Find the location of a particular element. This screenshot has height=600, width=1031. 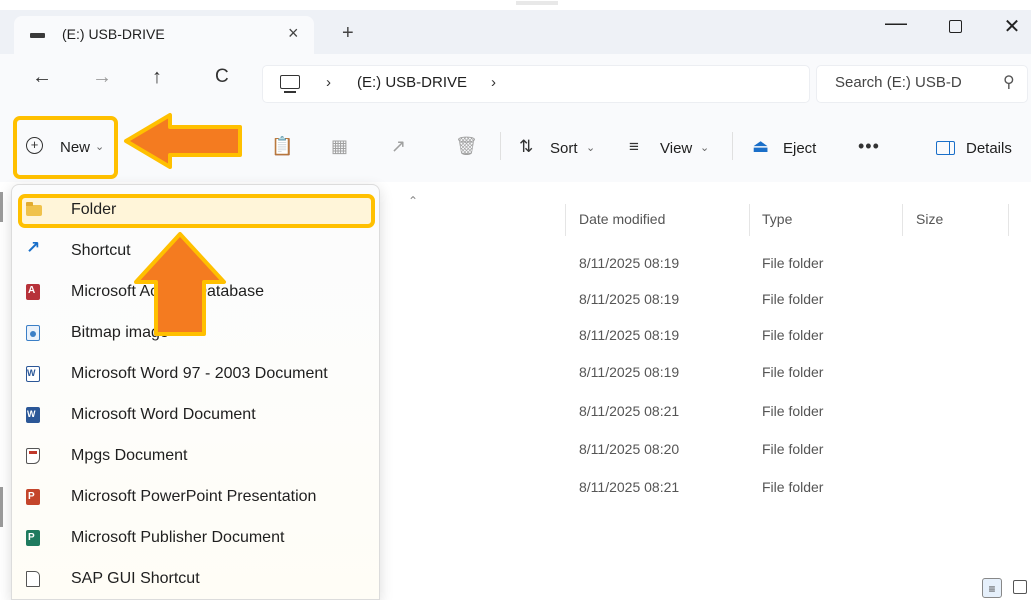

title-bar: (E:) USB-DRIVE × + — ✕ is located at coordinates (515, 32).